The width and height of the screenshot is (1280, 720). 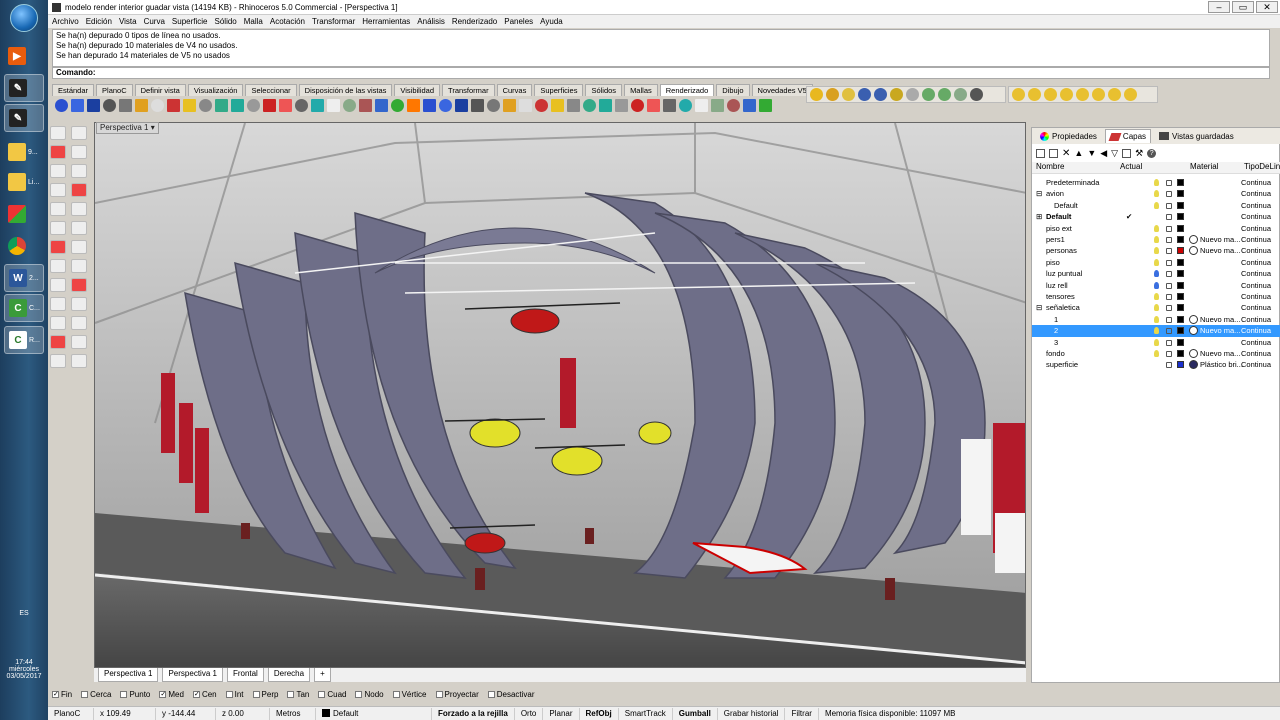 What do you see at coordinates (71, 713) in the screenshot?
I see `status-cplane: PlanoC` at bounding box center [71, 713].